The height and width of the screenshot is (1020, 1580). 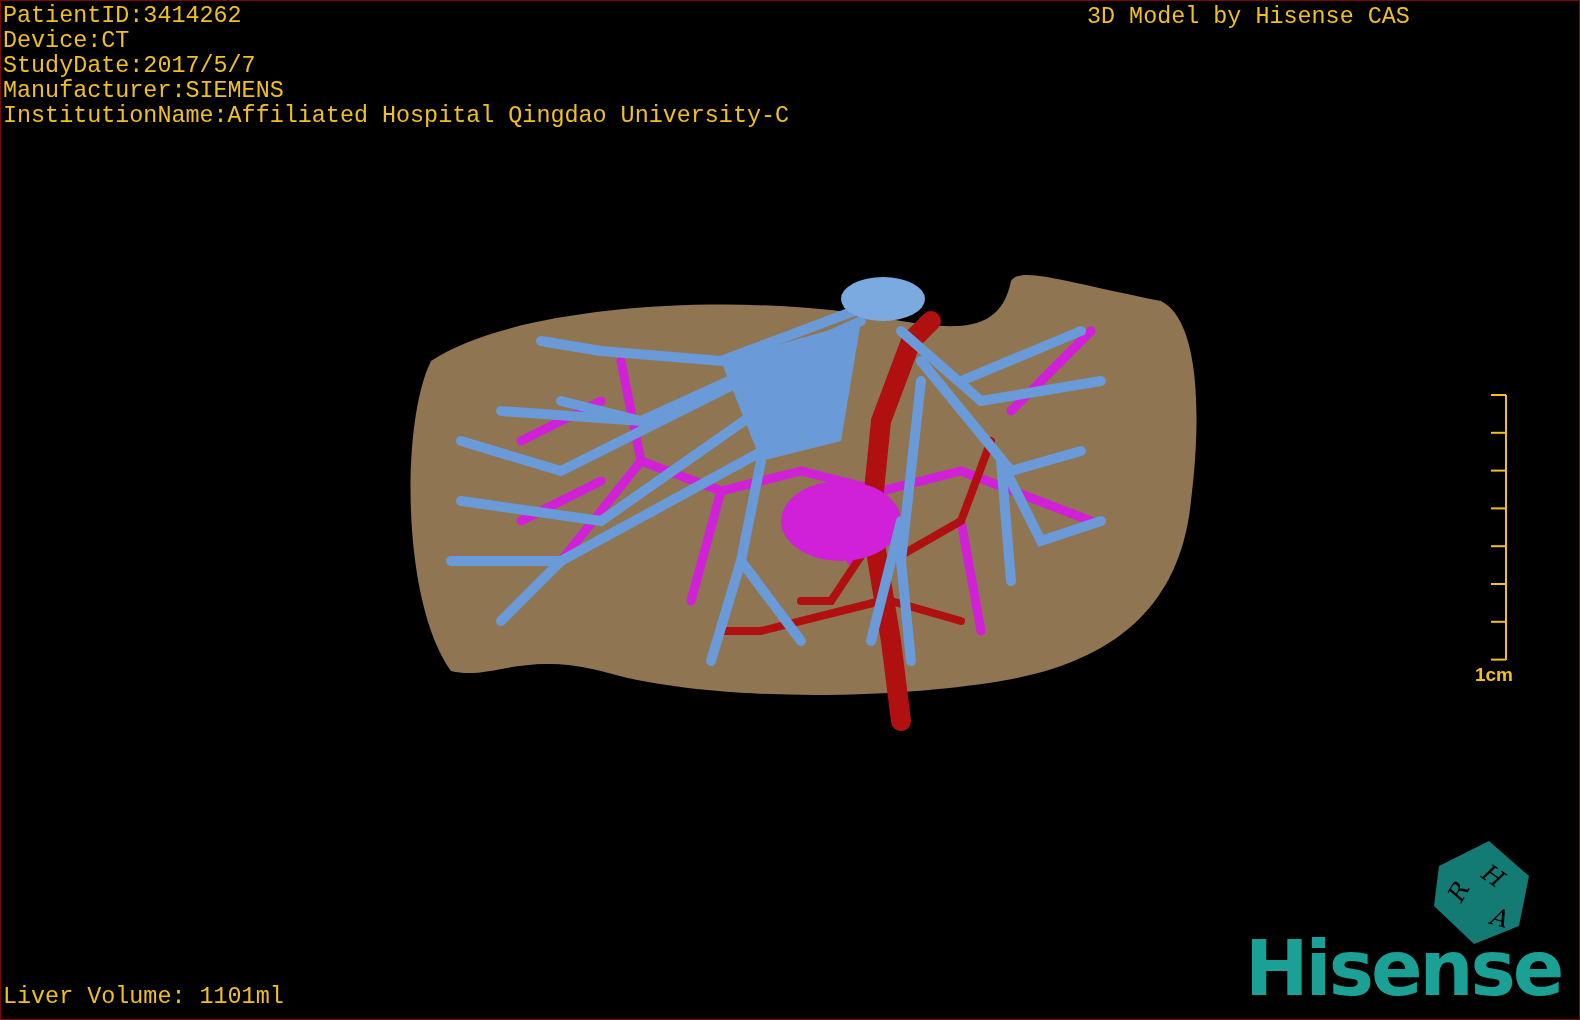 What do you see at coordinates (66, 41) in the screenshot?
I see `info-text: Device:CT` at bounding box center [66, 41].